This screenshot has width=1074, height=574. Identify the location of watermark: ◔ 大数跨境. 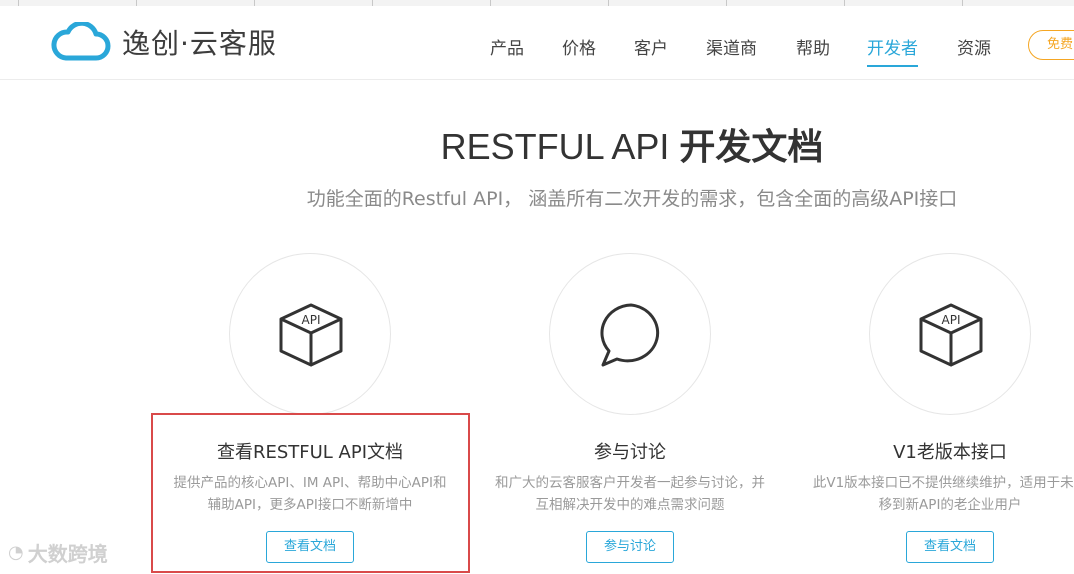
(58, 552).